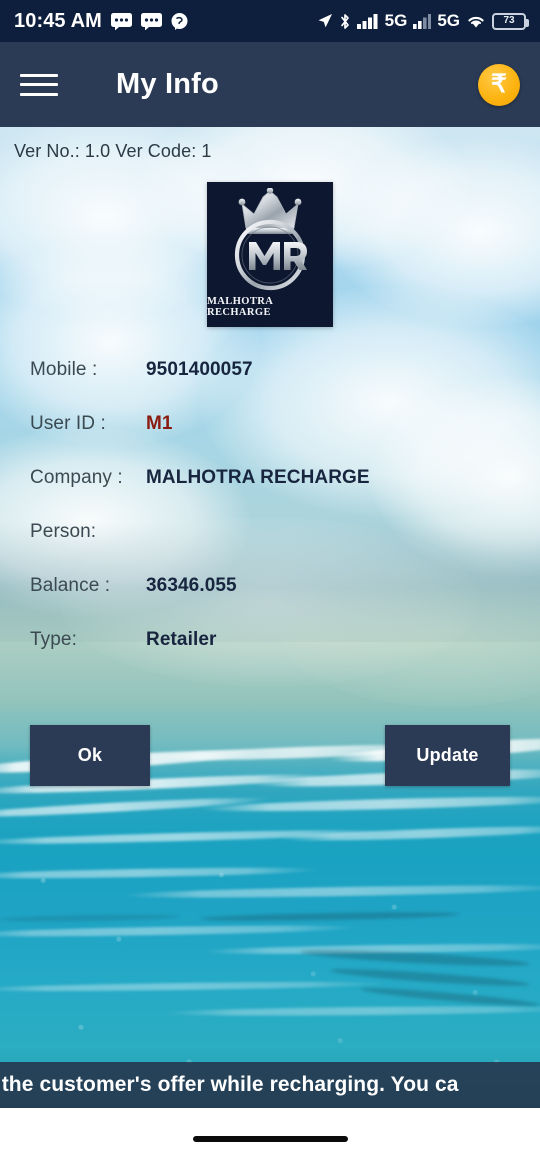 Image resolution: width=540 pixels, height=1170 pixels. What do you see at coordinates (285, 494) in the screenshot?
I see `info-row-company: Company : MALHOTRA RECHARGE` at bounding box center [285, 494].